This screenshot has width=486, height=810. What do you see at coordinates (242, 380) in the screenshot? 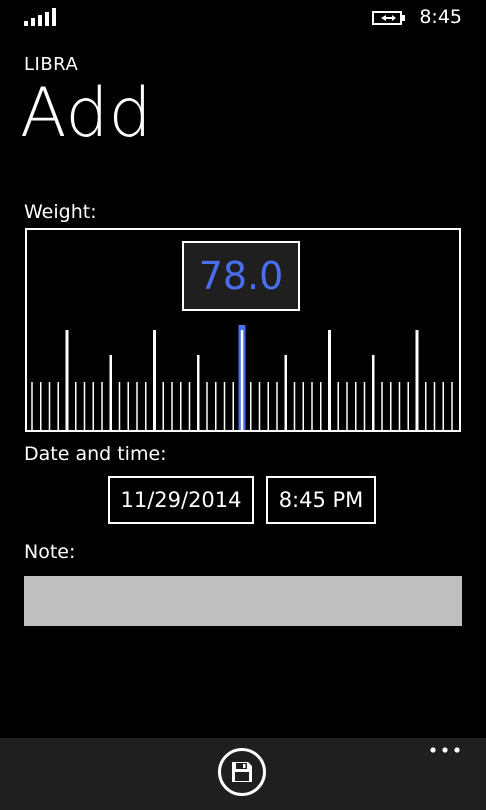
I see `weight-indicator-core` at bounding box center [242, 380].